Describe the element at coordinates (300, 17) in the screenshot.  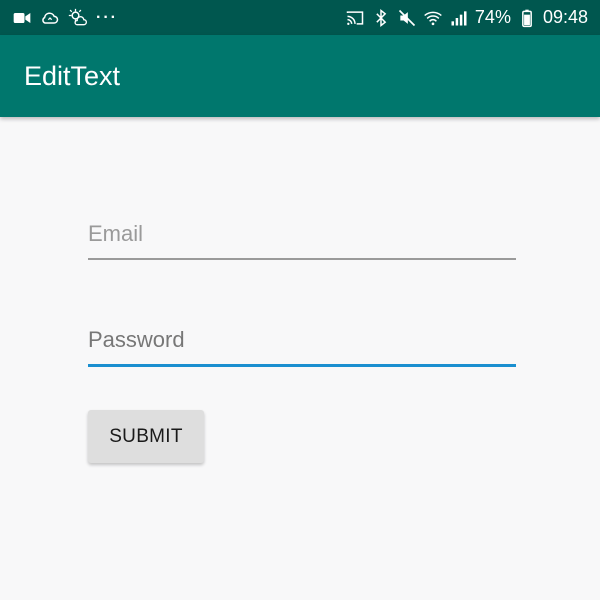
I see `status-bar: ··· 74% 09:48` at that location.